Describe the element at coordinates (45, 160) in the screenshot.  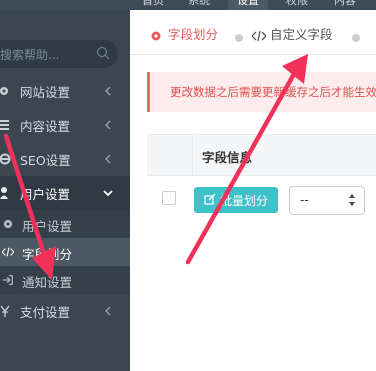
I see `sidebar-item-label: SEO设置` at that location.